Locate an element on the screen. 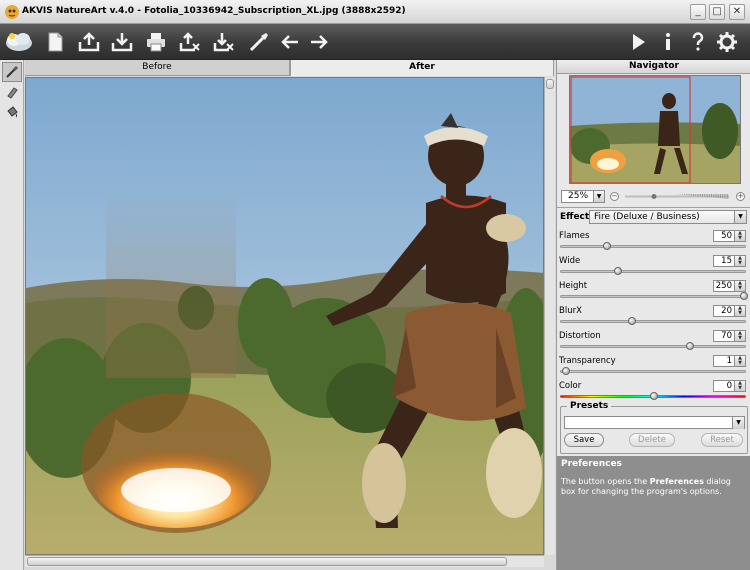 The height and width of the screenshot is (570, 750). run-play-icon is located at coordinates (638, 42).